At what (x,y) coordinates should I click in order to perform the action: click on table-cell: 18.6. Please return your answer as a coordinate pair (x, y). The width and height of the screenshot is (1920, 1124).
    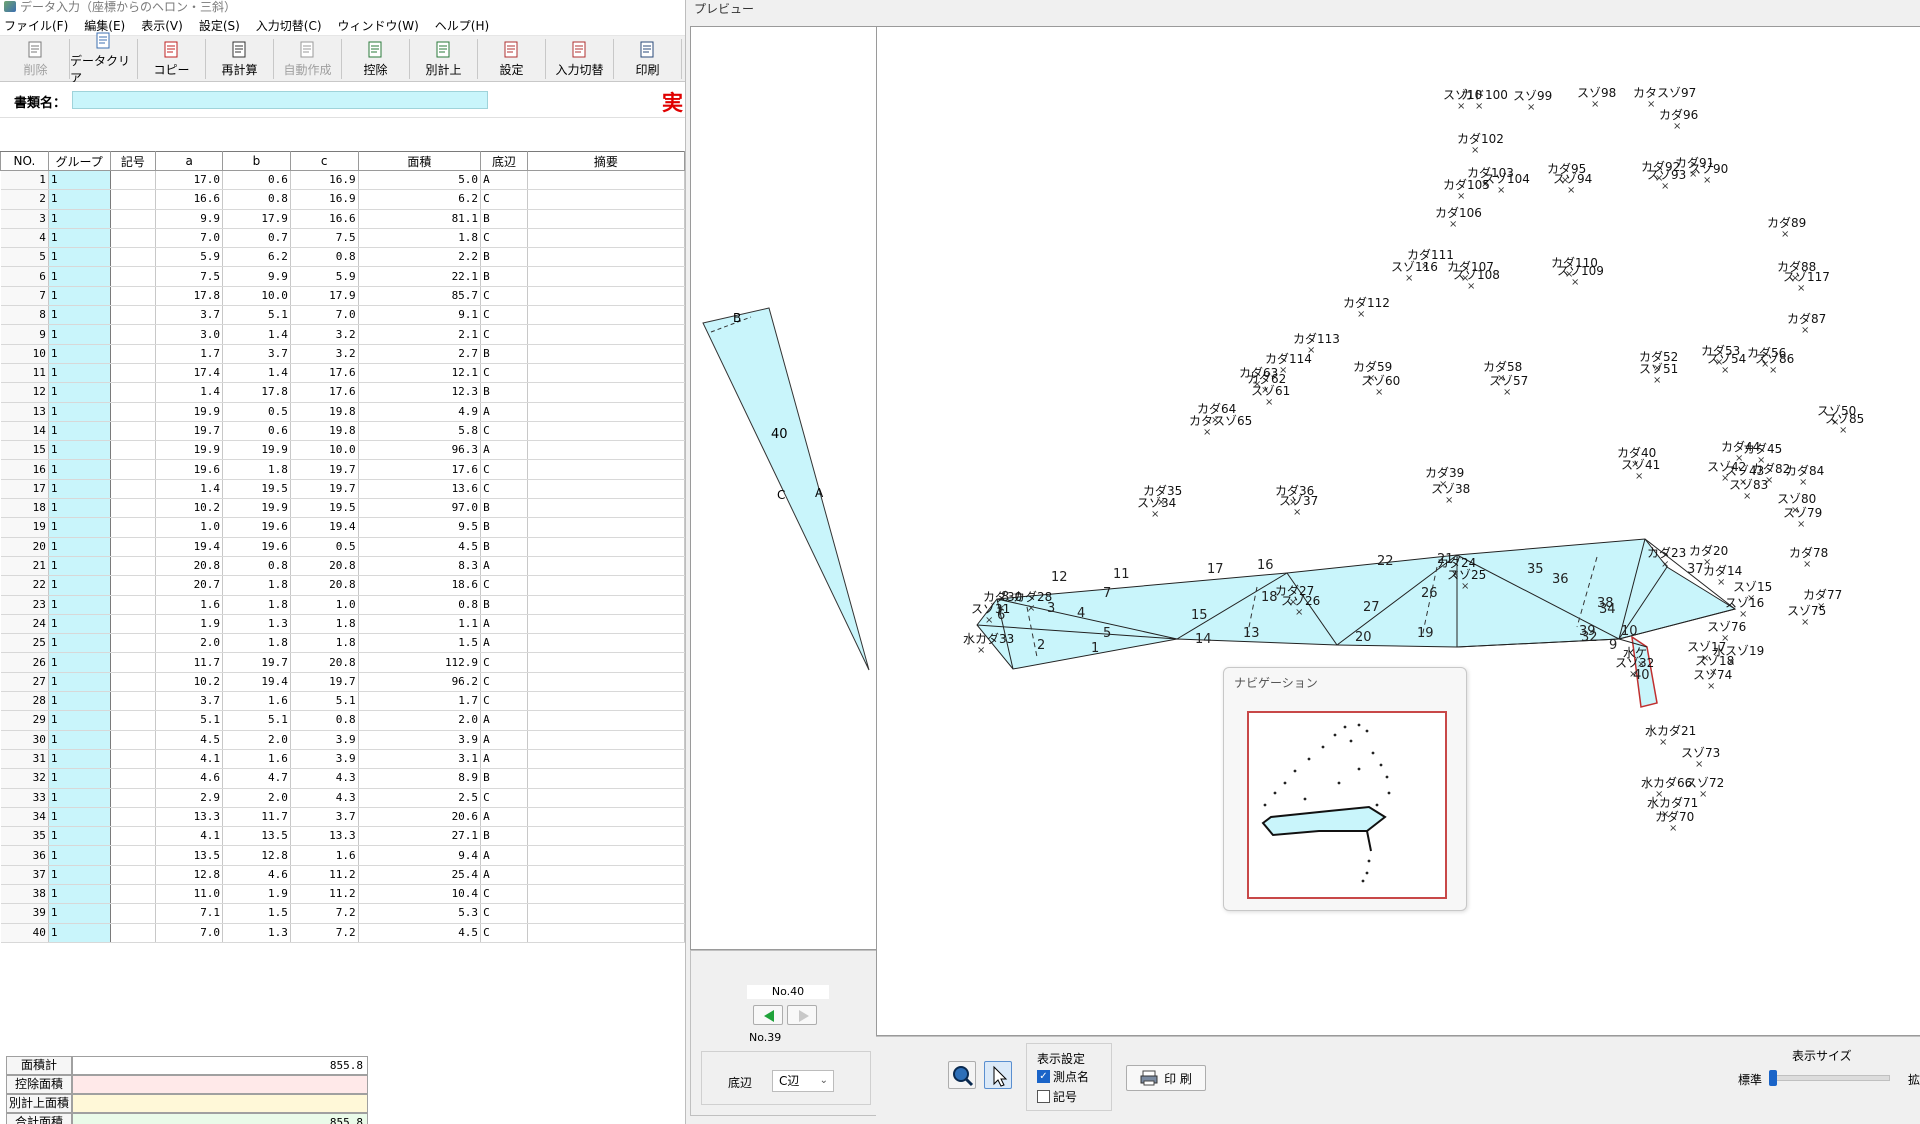
    Looking at the image, I should click on (420, 585).